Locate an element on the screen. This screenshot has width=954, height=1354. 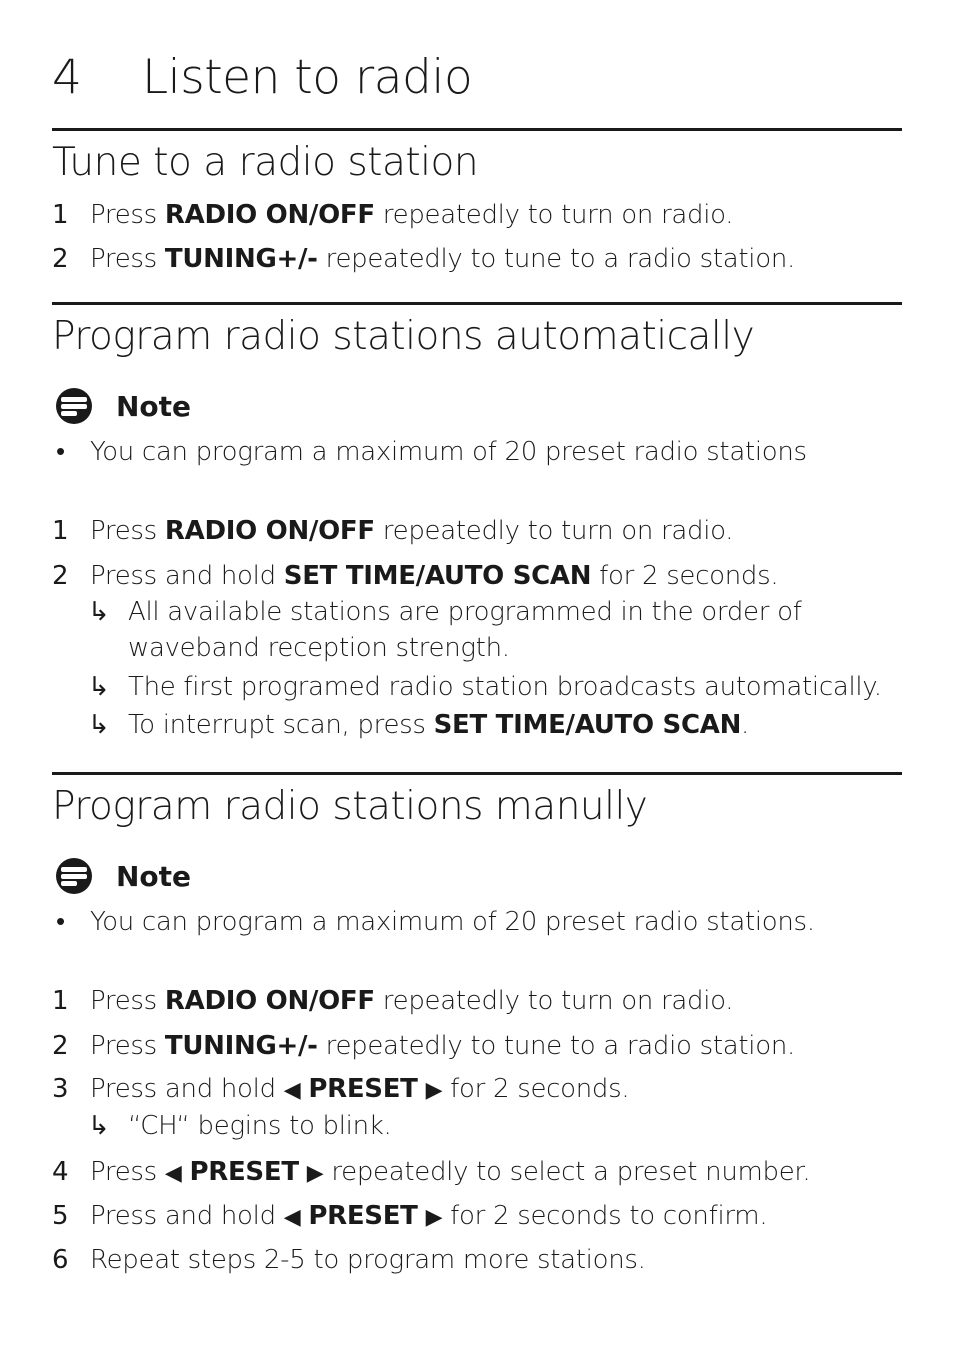
section-title: Tune to a radio station is located at coordinates (265, 162).